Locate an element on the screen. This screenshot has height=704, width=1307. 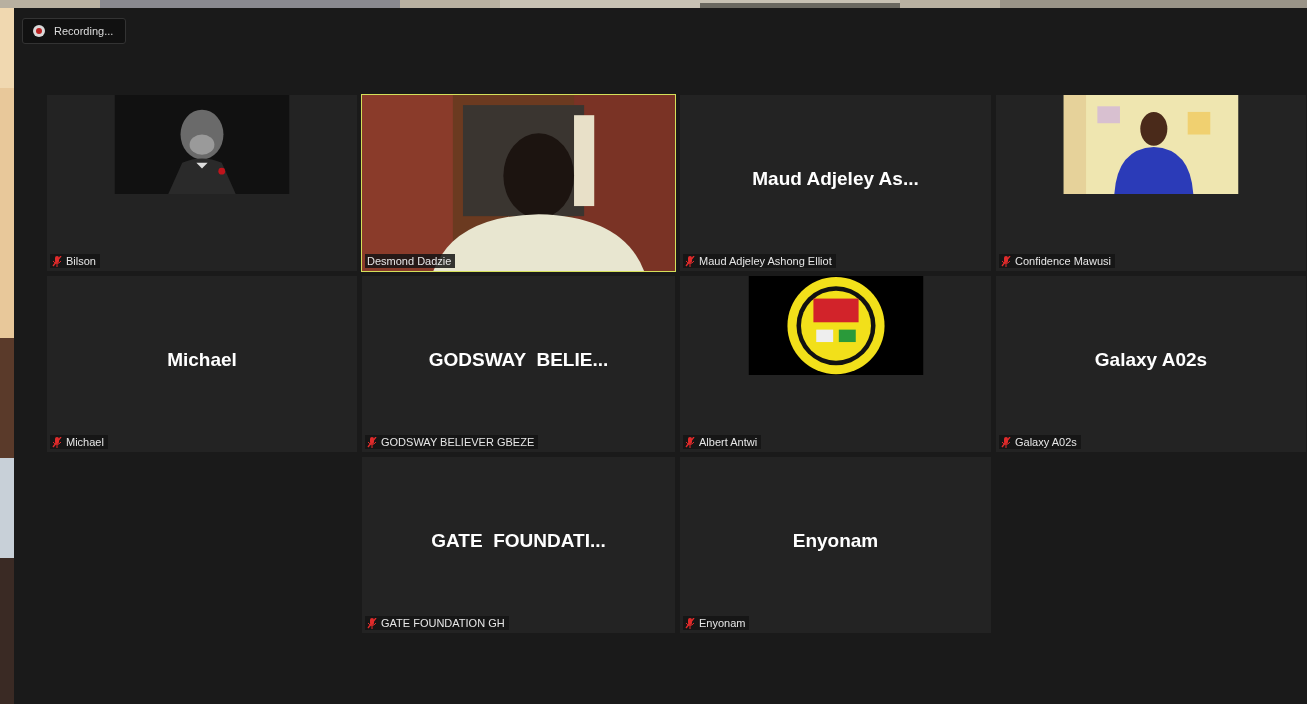
recording-icon is located at coordinates (39, 31).